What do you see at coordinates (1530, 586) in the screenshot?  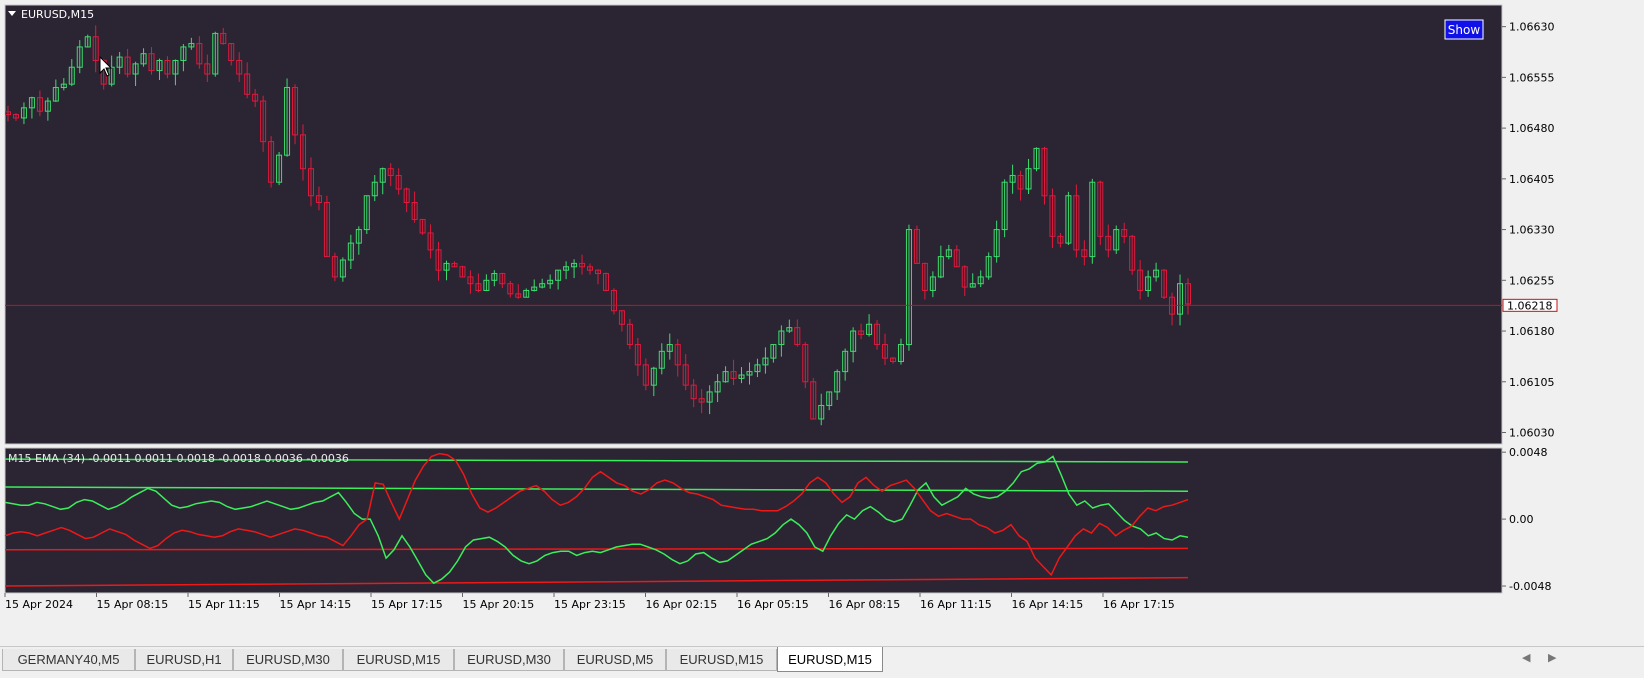 I see `indicator-tick-label: -0.0048` at bounding box center [1530, 586].